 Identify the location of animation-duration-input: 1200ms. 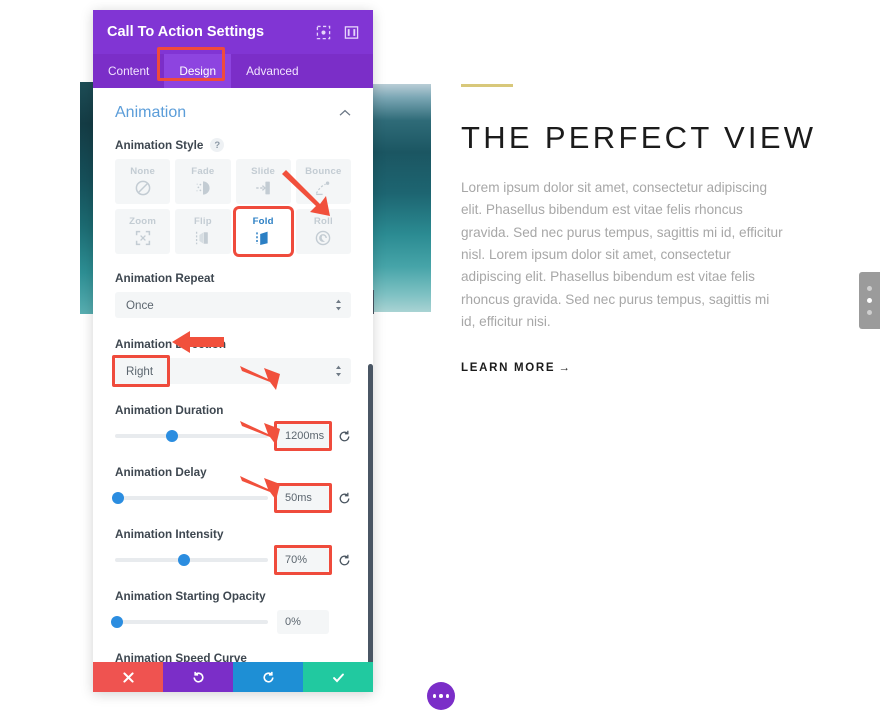
(303, 436).